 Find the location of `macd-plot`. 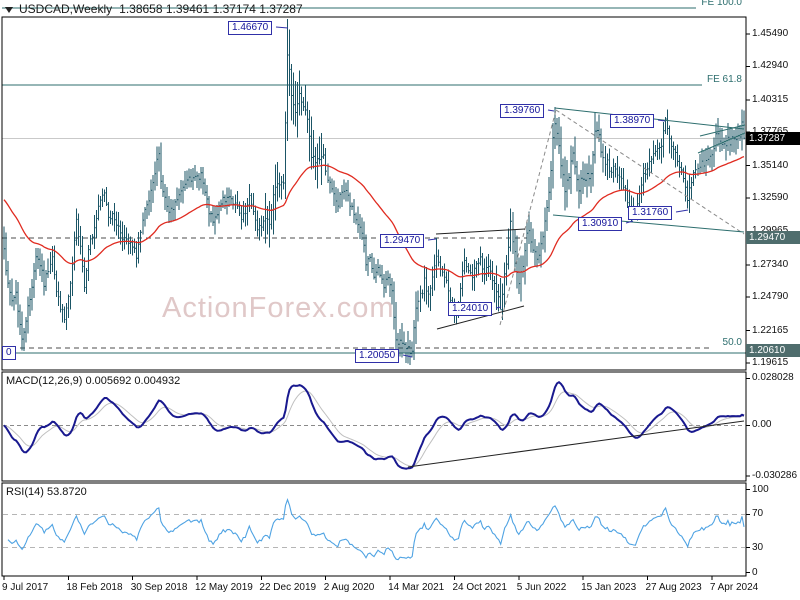

macd-plot is located at coordinates (374, 425).